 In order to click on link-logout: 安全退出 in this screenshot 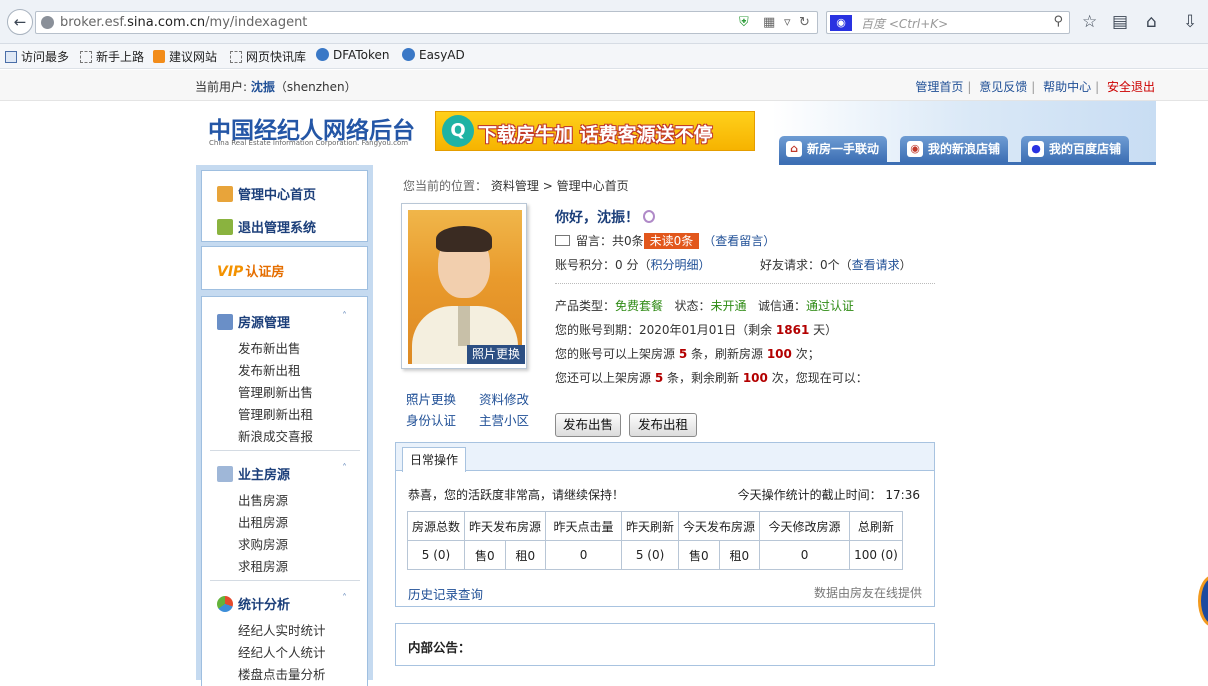, I will do `click(1131, 87)`.